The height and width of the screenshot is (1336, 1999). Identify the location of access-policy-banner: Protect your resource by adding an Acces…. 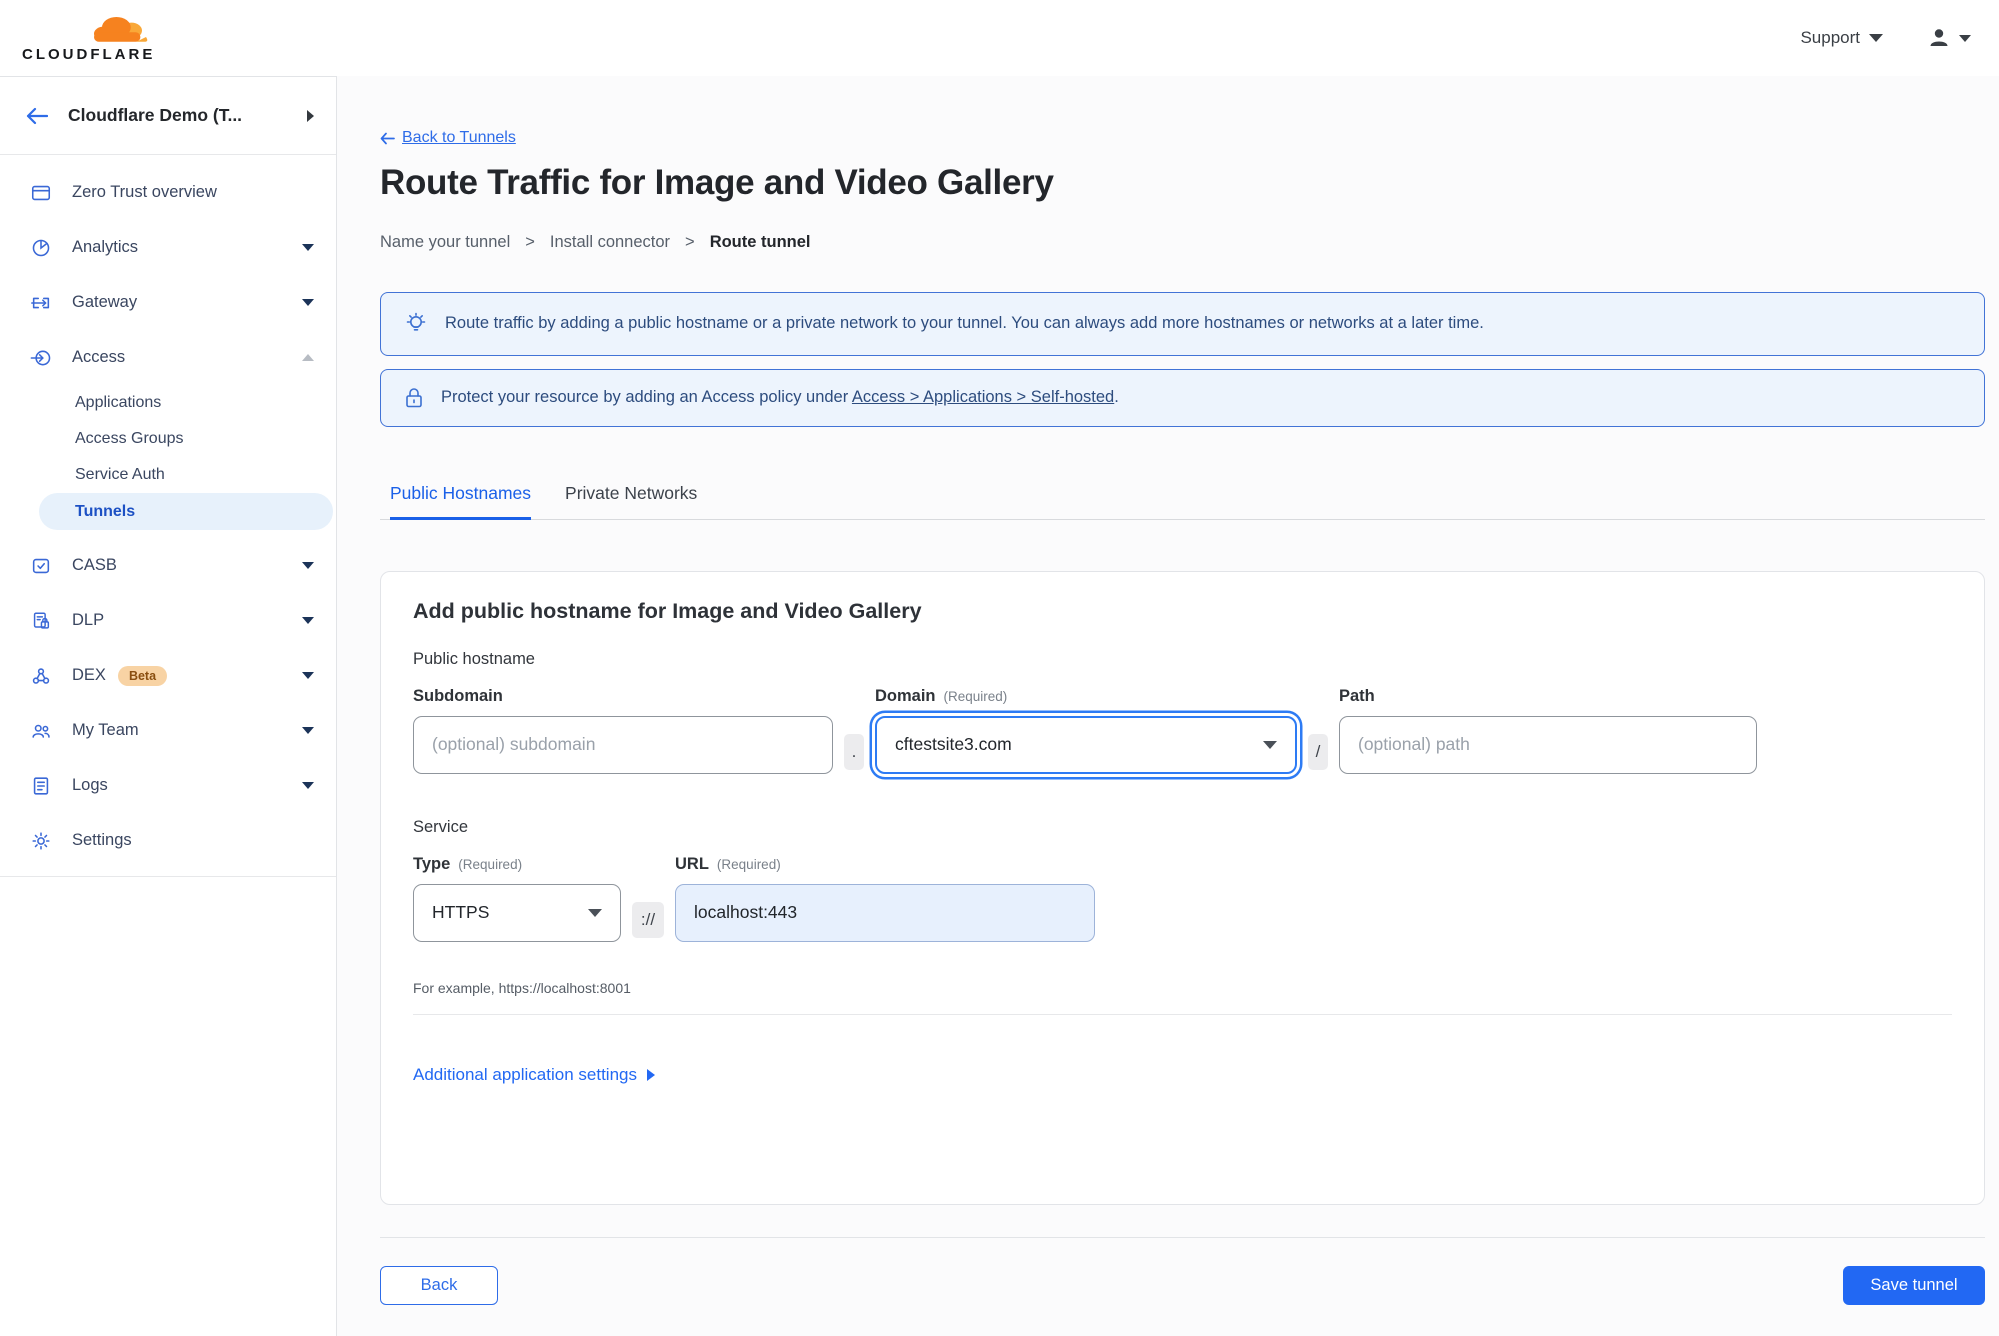
(1182, 397).